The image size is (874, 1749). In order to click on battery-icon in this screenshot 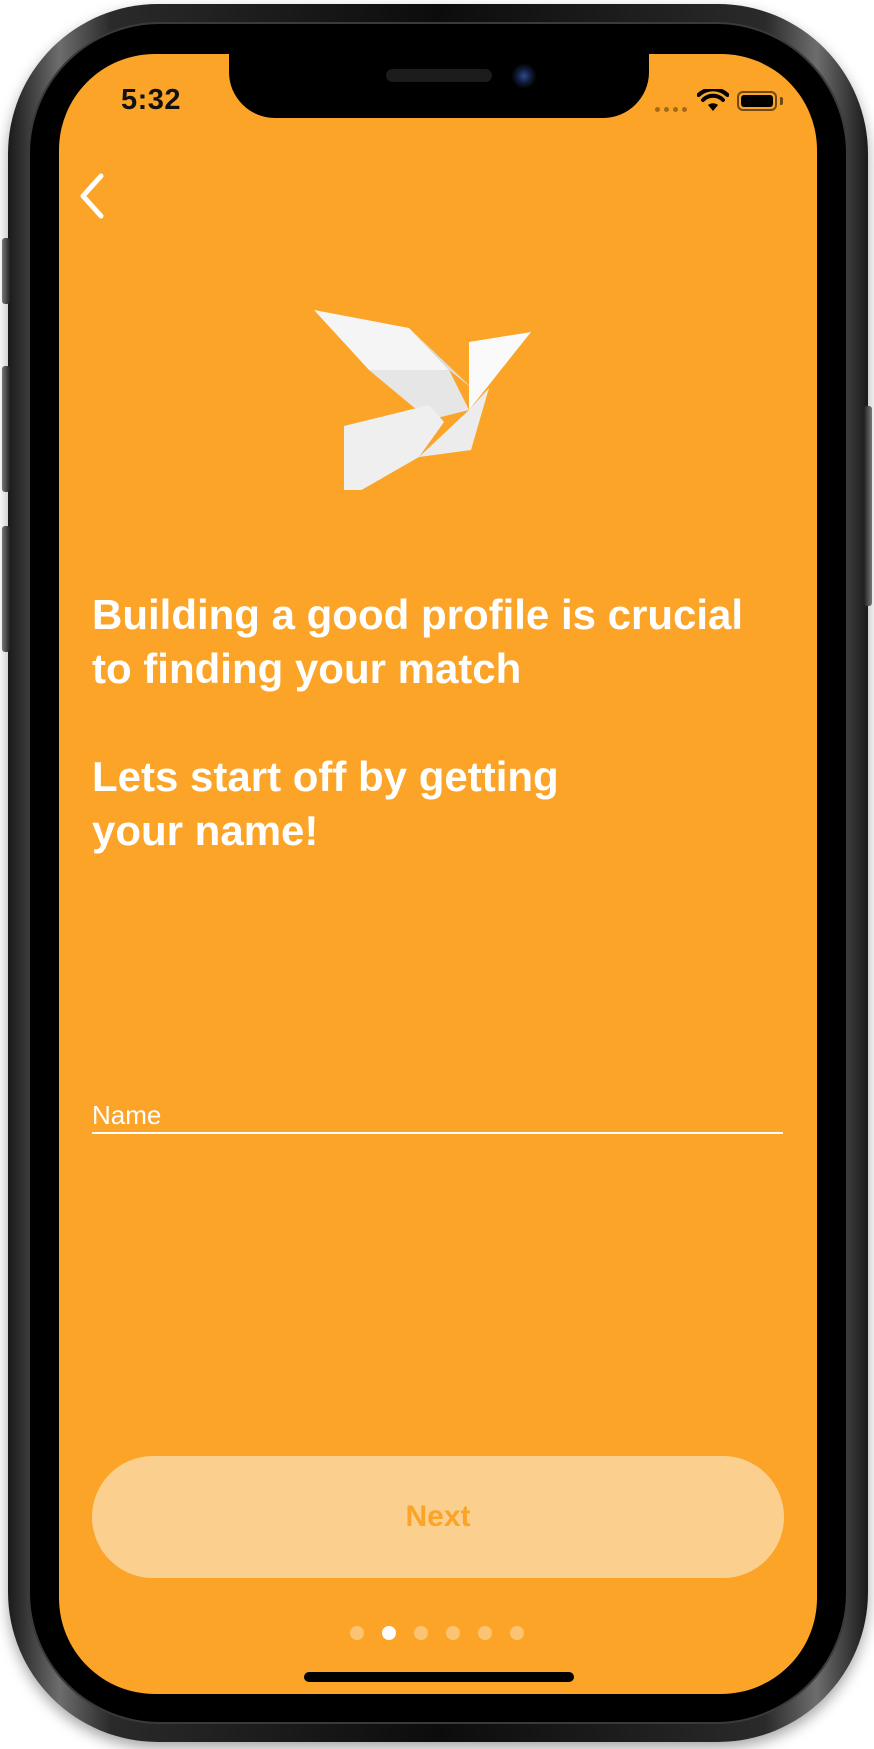, I will do `click(757, 101)`.